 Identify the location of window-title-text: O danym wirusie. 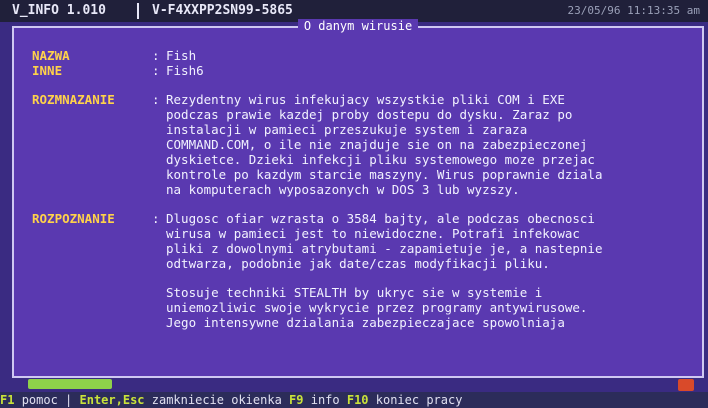
(358, 26).